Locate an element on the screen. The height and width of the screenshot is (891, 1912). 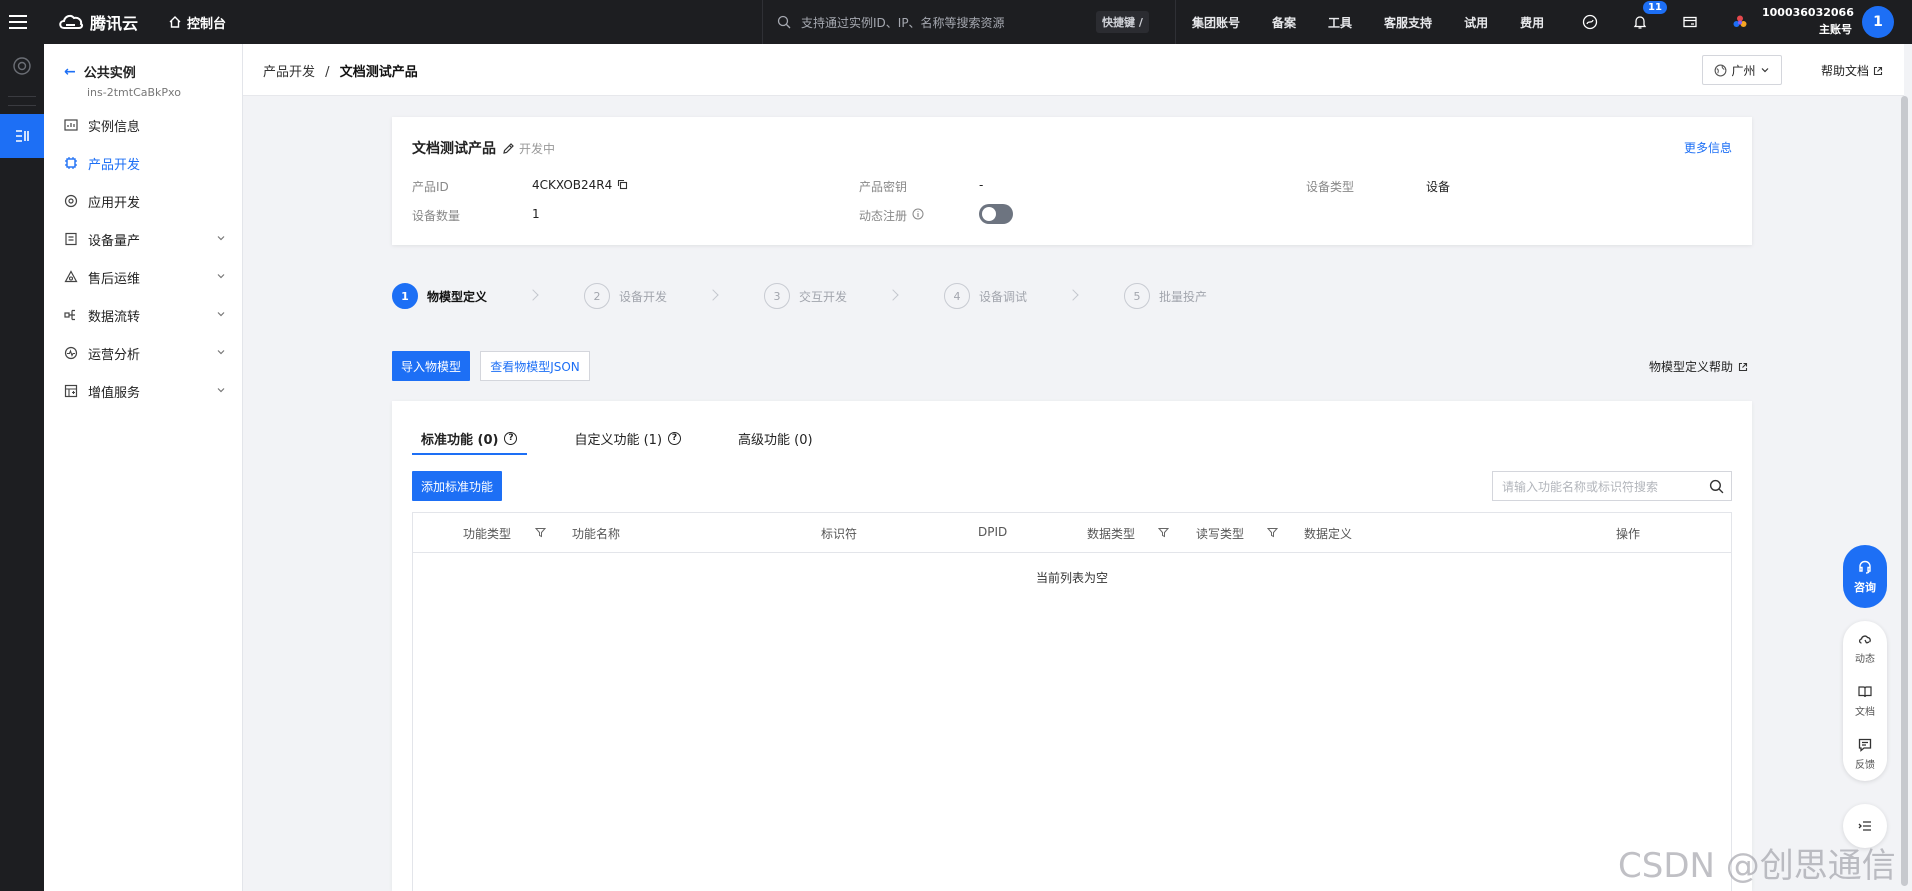
empty-state-text: 当前列表为空 is located at coordinates (1071, 578).